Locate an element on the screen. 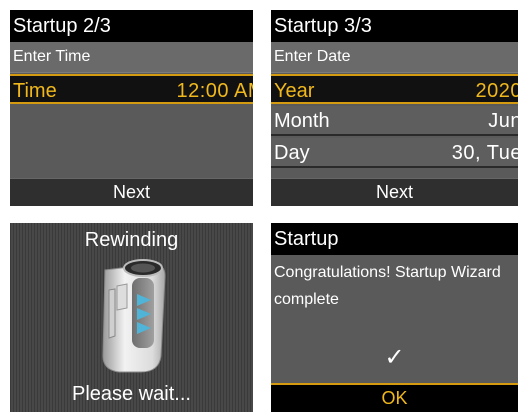 Image resolution: width=525 pixels, height=413 pixels. day-row: Day 30, Tue is located at coordinates (394, 153).